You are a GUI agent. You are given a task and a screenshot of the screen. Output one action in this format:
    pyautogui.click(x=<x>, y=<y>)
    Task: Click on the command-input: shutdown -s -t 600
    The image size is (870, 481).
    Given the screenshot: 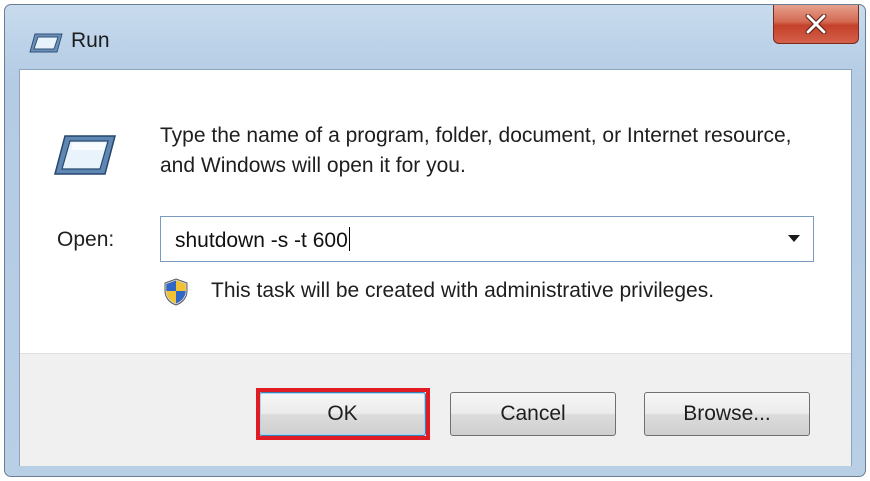 What is the action you would take?
    pyautogui.click(x=262, y=240)
    